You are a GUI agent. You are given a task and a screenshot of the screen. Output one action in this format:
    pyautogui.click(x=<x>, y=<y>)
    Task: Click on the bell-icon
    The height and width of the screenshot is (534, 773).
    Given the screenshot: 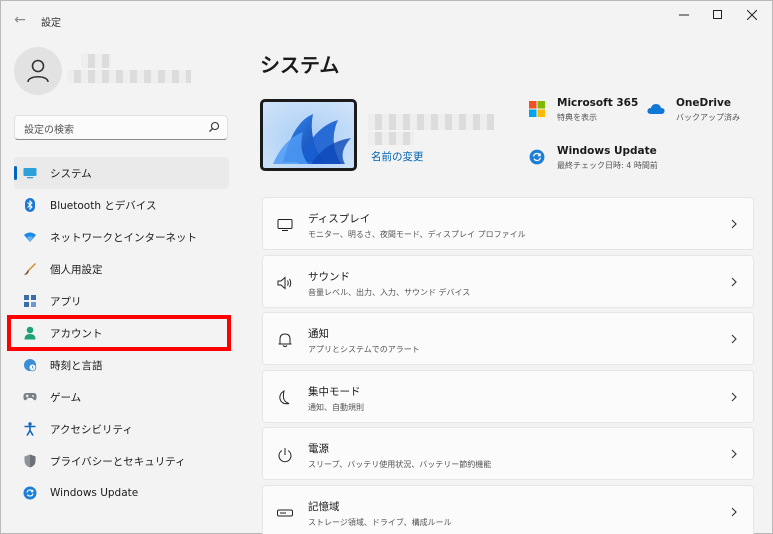 What is the action you would take?
    pyautogui.click(x=285, y=340)
    